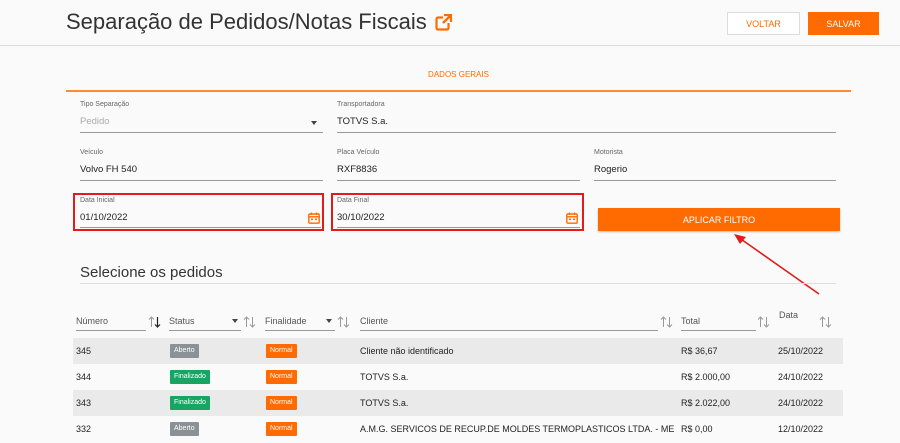 The image size is (900, 443). I want to click on cell-total: R$ 2.000,00, so click(706, 377).